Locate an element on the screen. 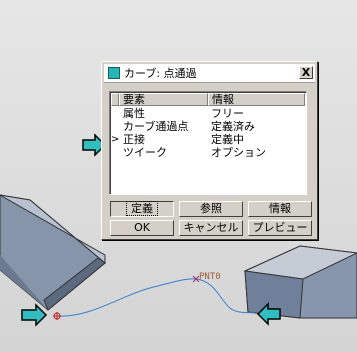  row-element: ツイーク is located at coordinates (145, 152).